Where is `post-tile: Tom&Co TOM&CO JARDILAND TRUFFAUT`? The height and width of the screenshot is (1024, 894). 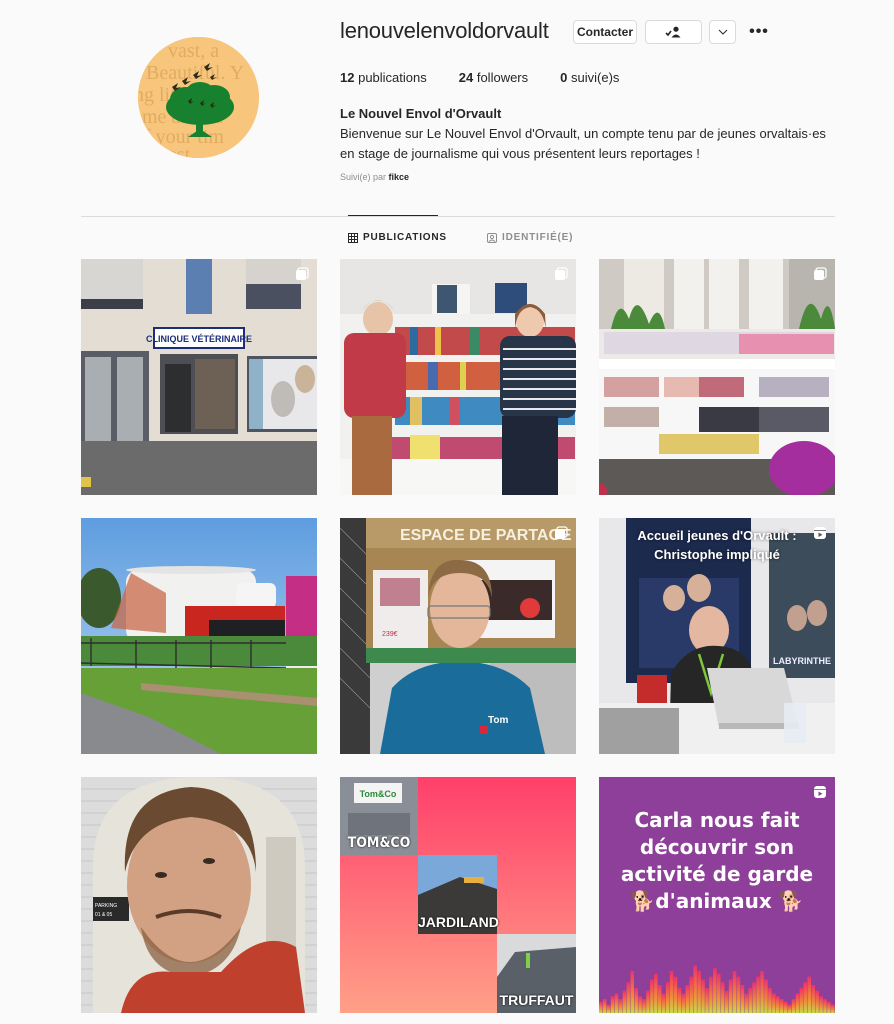 post-tile: Tom&Co TOM&CO JARDILAND TRUFFAUT is located at coordinates (458, 895).